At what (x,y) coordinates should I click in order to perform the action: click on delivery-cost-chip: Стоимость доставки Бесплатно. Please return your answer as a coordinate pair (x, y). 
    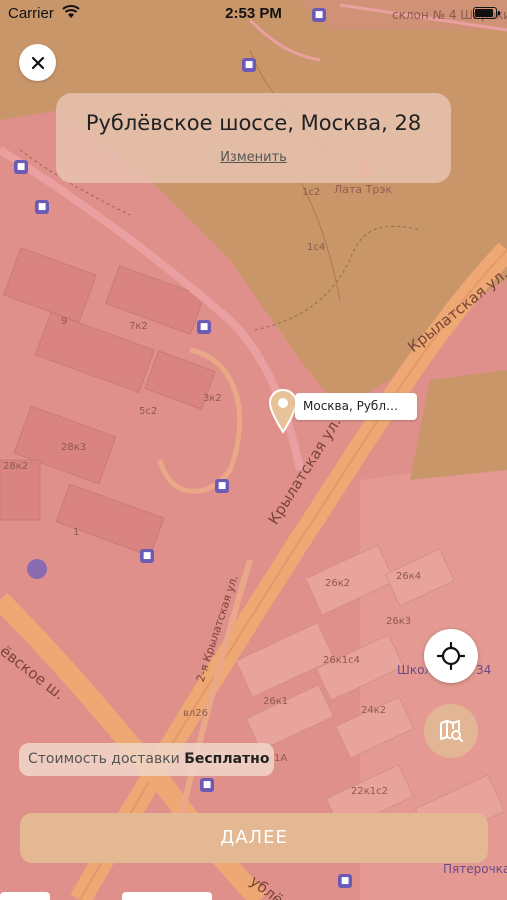
    Looking at the image, I should click on (146, 759).